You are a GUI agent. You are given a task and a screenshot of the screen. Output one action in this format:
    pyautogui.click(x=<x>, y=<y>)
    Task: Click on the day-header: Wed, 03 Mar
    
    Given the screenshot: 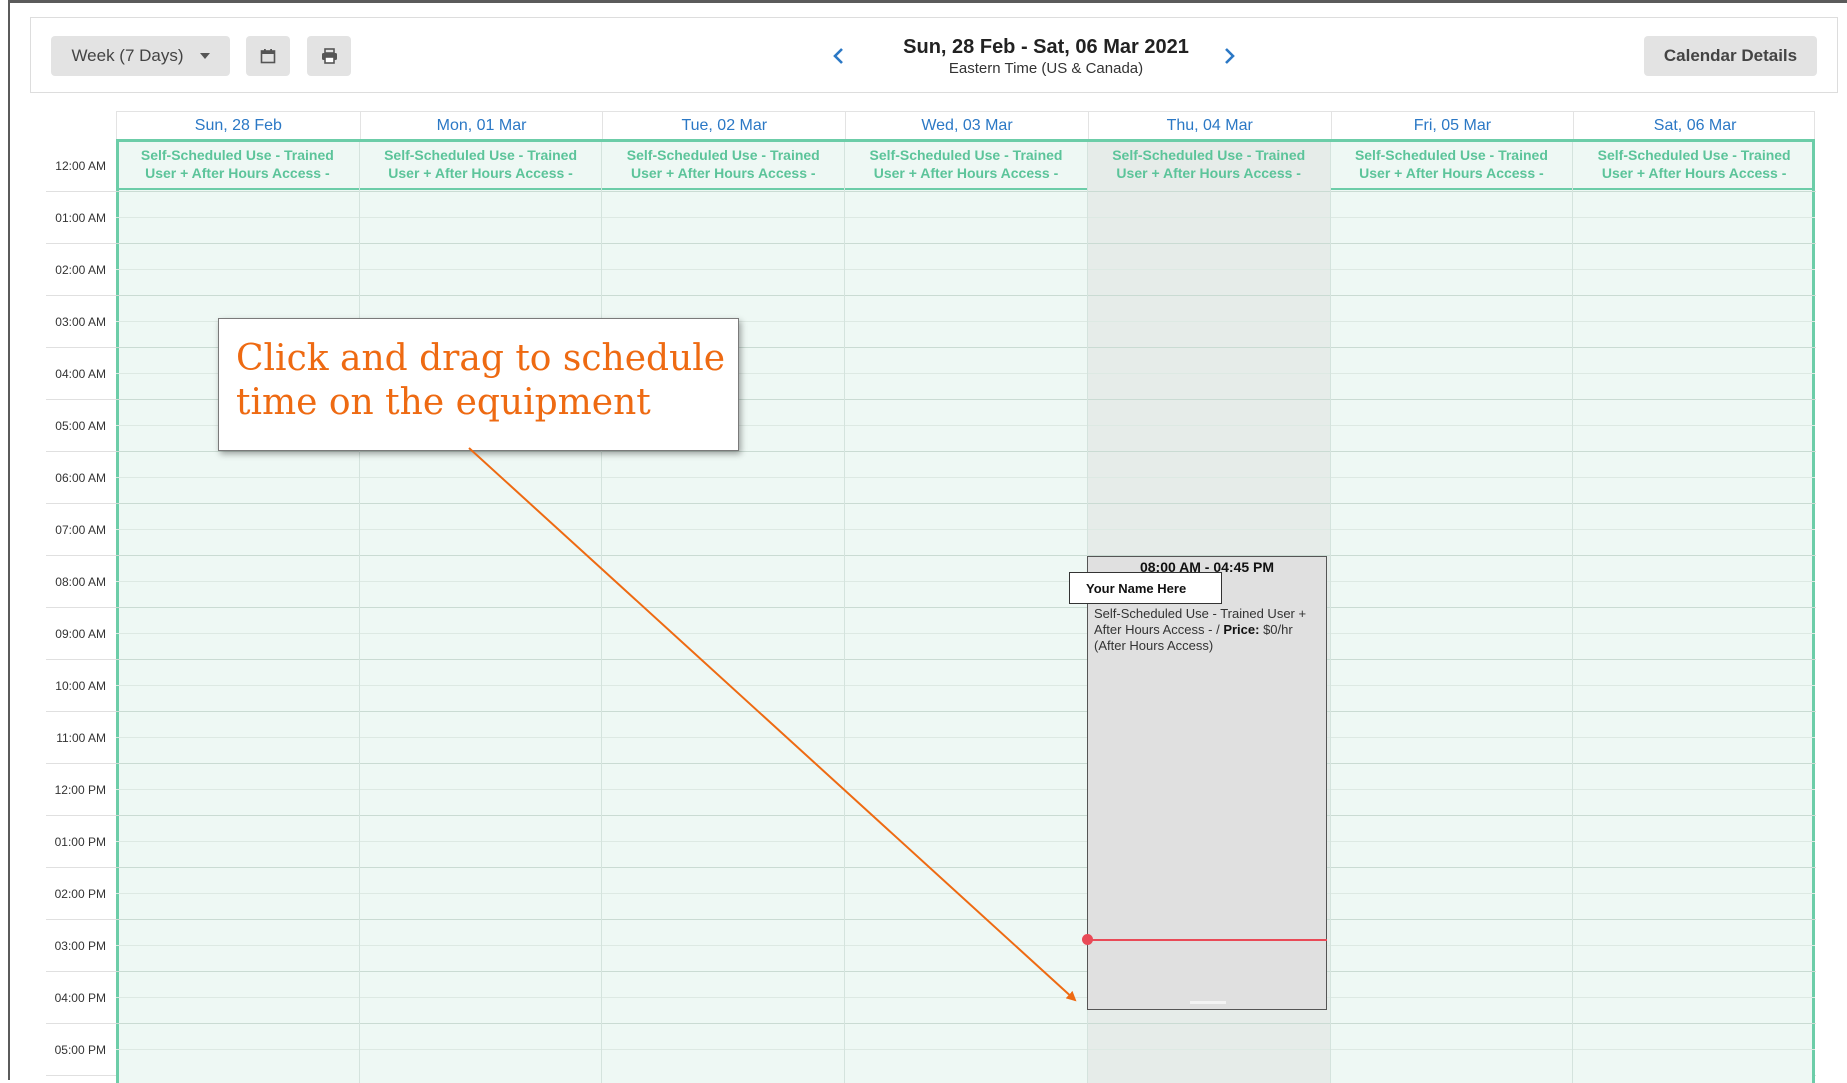 What is the action you would take?
    pyautogui.click(x=966, y=126)
    